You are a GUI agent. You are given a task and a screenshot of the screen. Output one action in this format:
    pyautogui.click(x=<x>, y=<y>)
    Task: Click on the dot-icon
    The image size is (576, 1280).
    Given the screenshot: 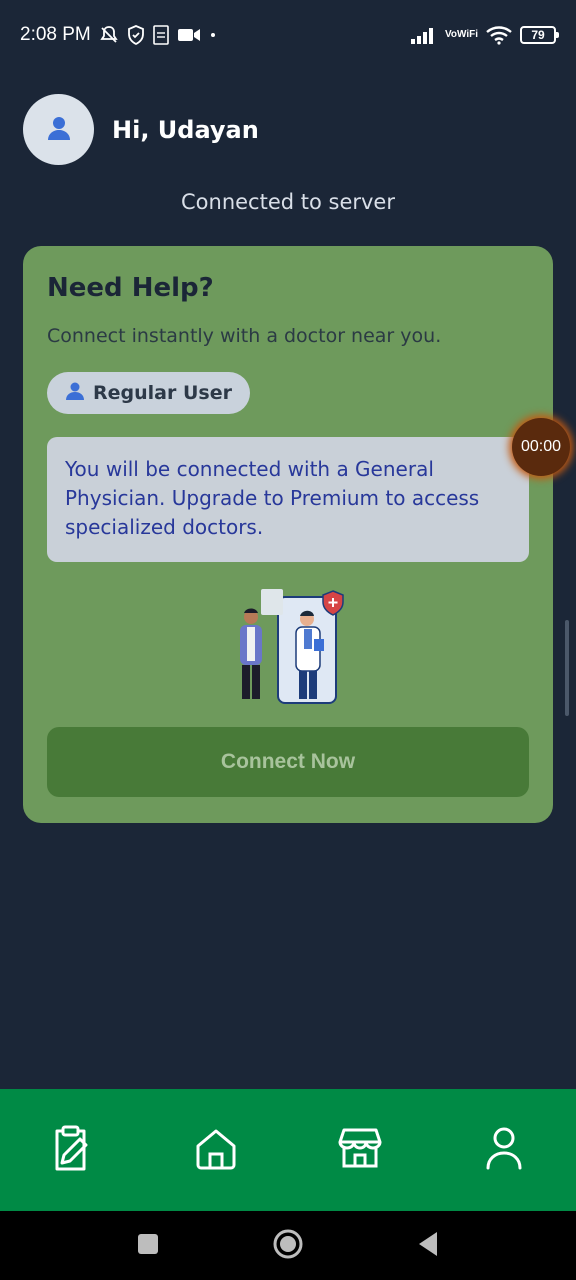 What is the action you would take?
    pyautogui.click(x=213, y=35)
    